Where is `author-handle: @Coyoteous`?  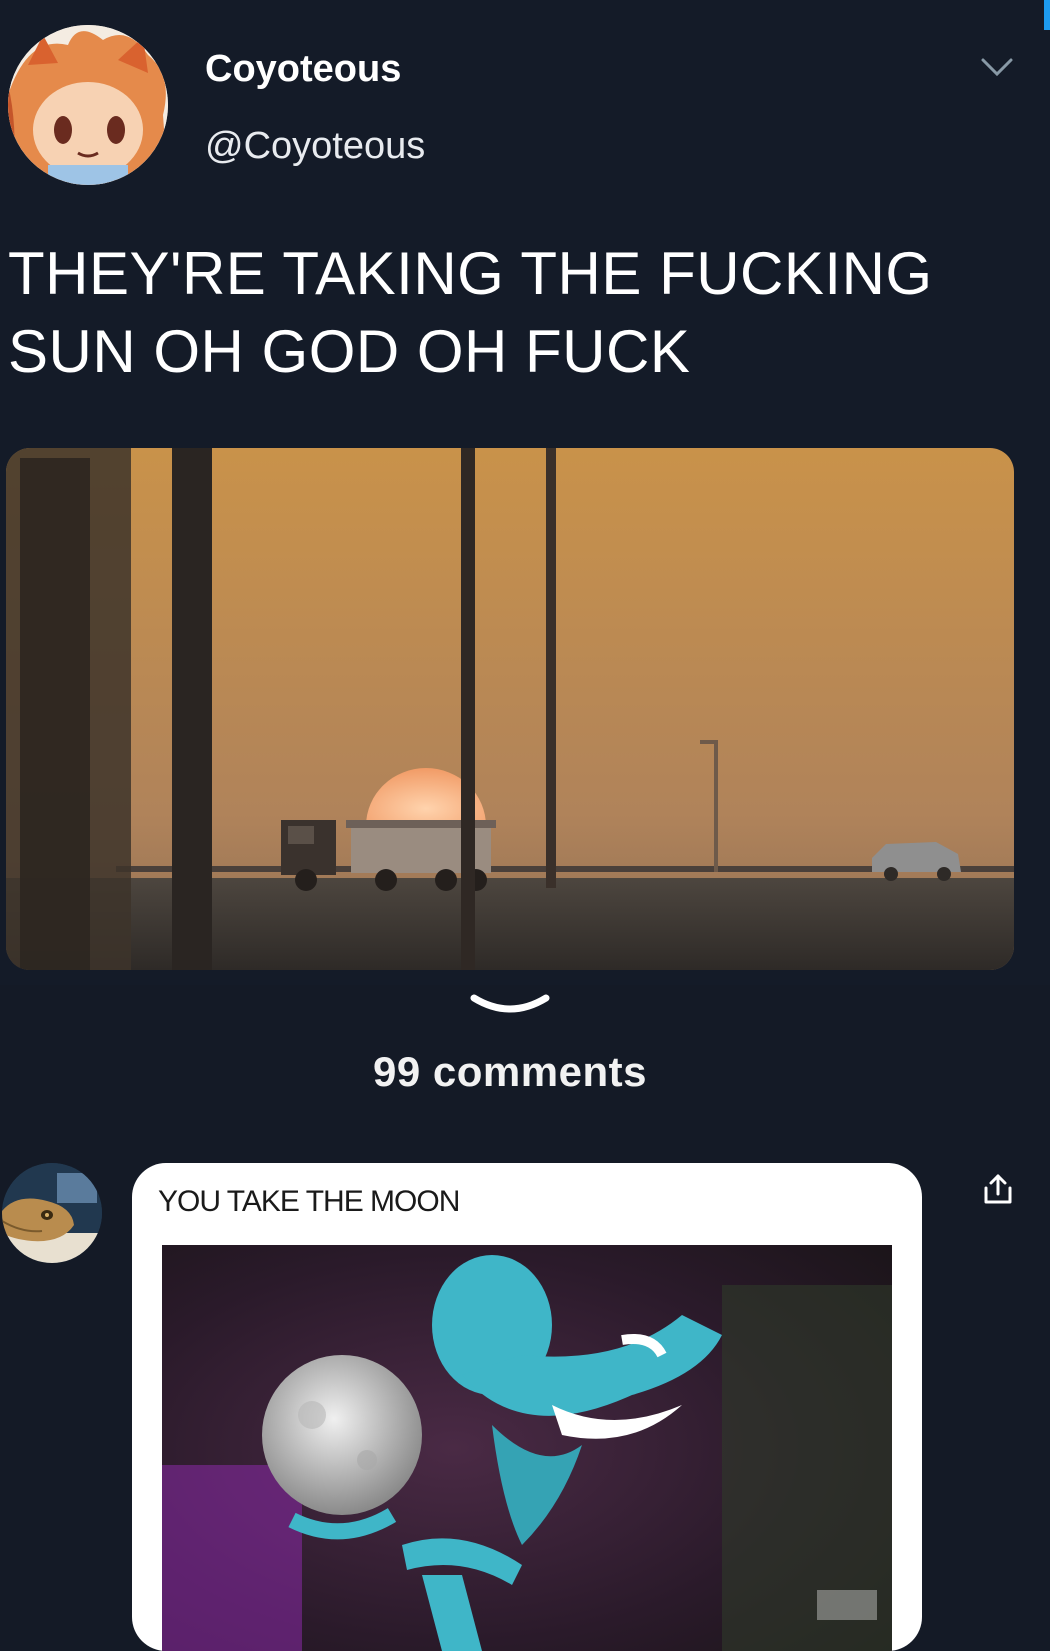
author-handle: @Coyoteous is located at coordinates (315, 146).